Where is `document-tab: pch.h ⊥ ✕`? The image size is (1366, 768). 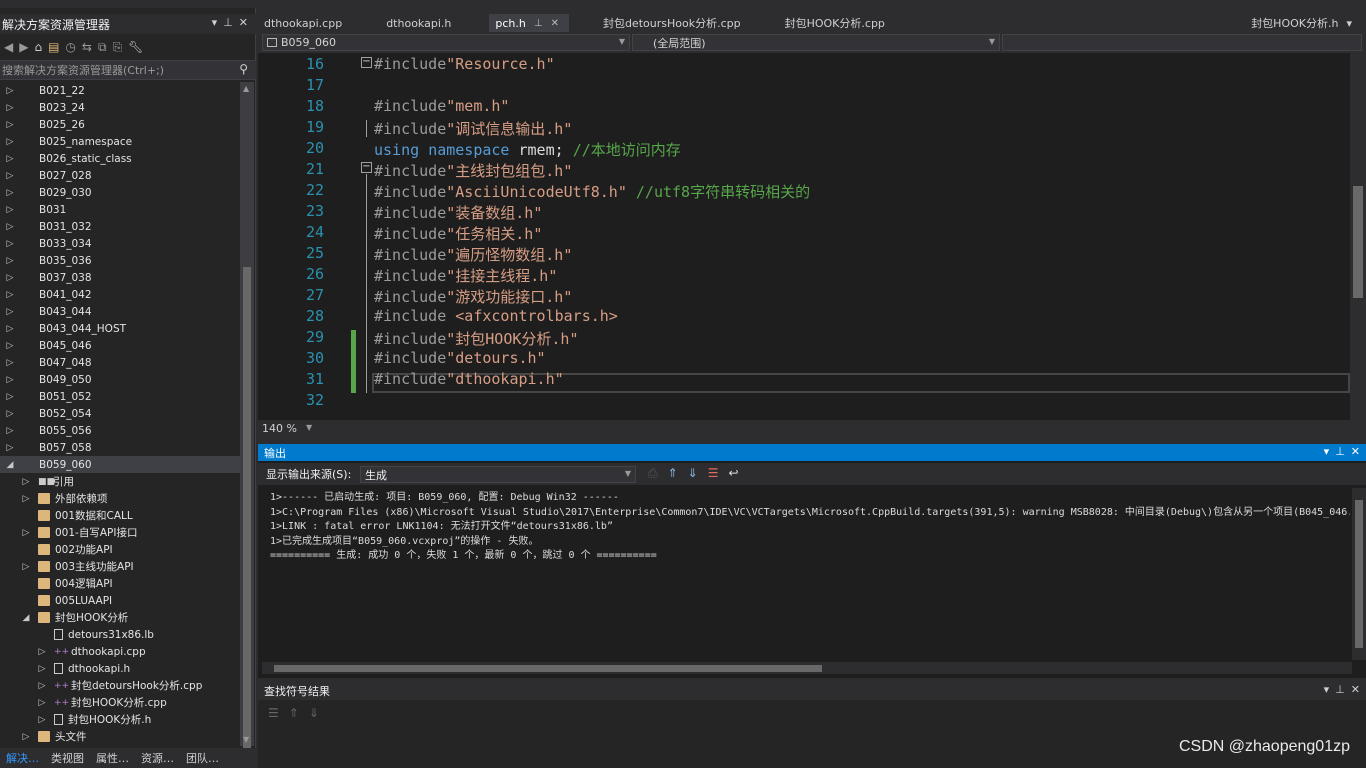 document-tab: pch.h ⊥ ✕ is located at coordinates (529, 23).